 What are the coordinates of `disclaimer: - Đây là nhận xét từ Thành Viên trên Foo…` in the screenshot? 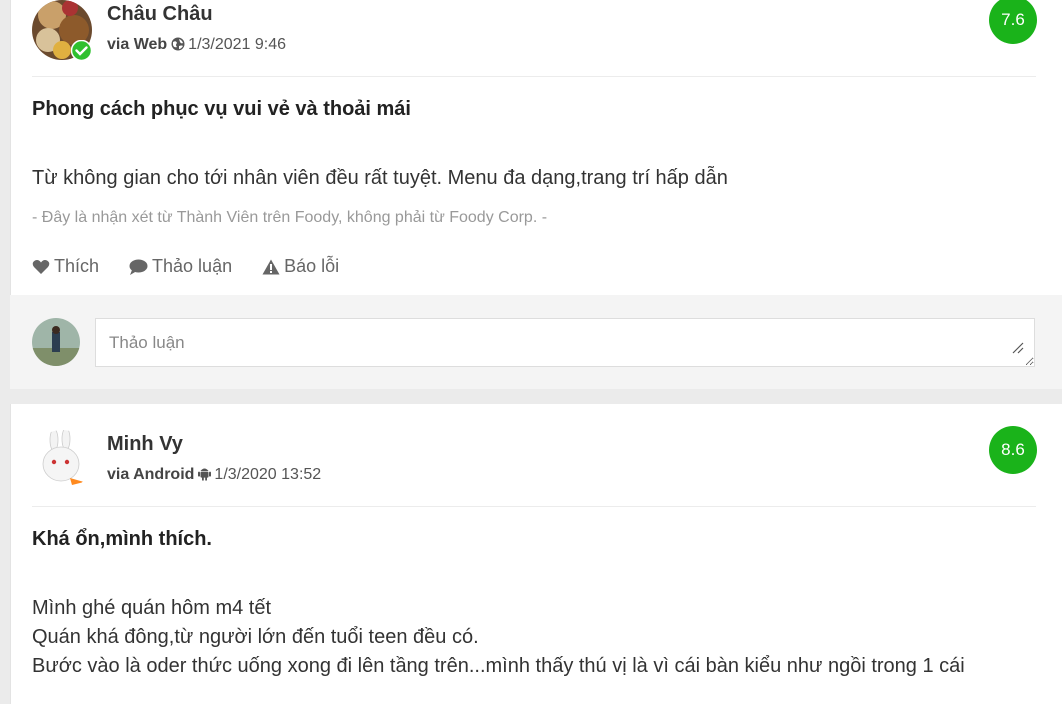 It's located at (290, 217).